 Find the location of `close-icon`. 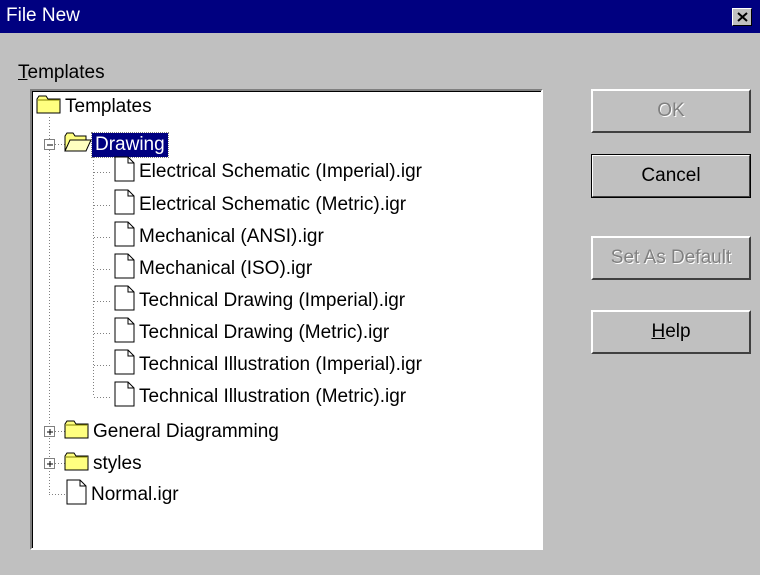

close-icon is located at coordinates (742, 17).